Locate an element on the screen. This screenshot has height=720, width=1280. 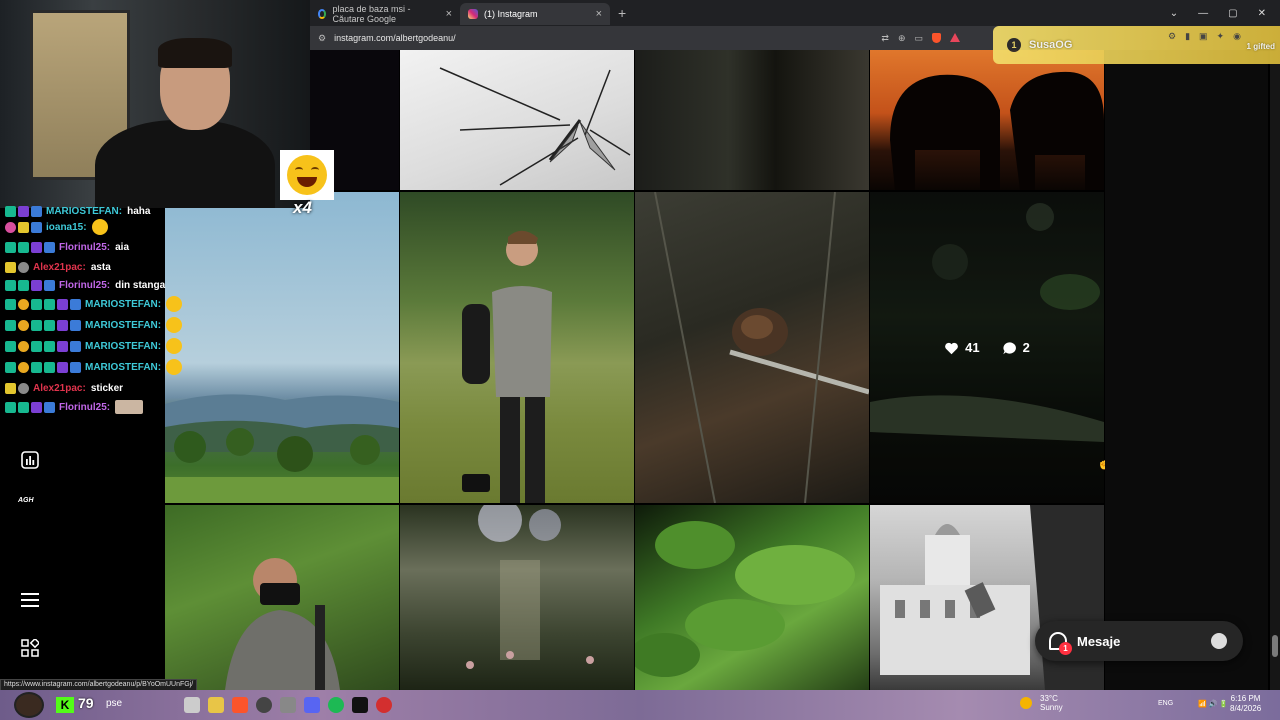
menu-glyph is located at coordinates (30, 600).